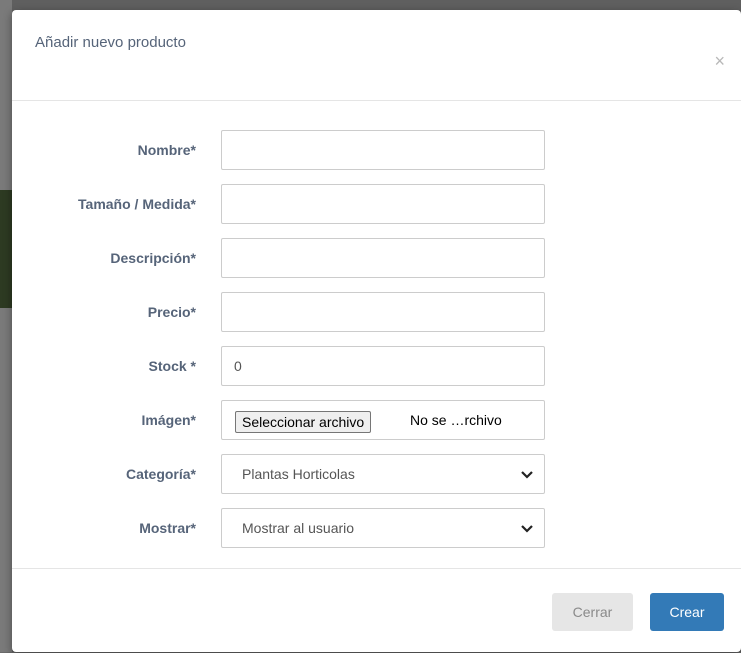 Image resolution: width=741 pixels, height=653 pixels. I want to click on form-row-nombre: Nombre*, so click(376, 151).